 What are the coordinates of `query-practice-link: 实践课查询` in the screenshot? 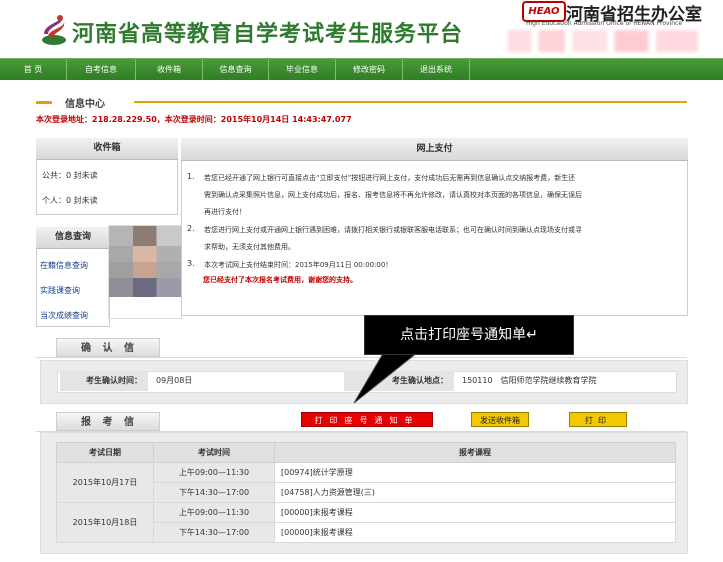 It's located at (60, 290).